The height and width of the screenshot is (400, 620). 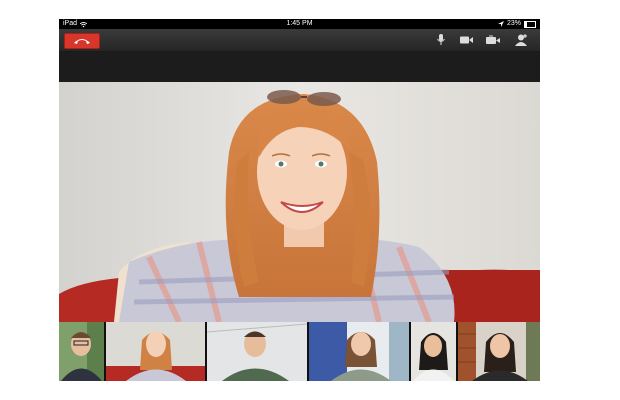 I want to click on end-call-button, so click(x=82, y=41).